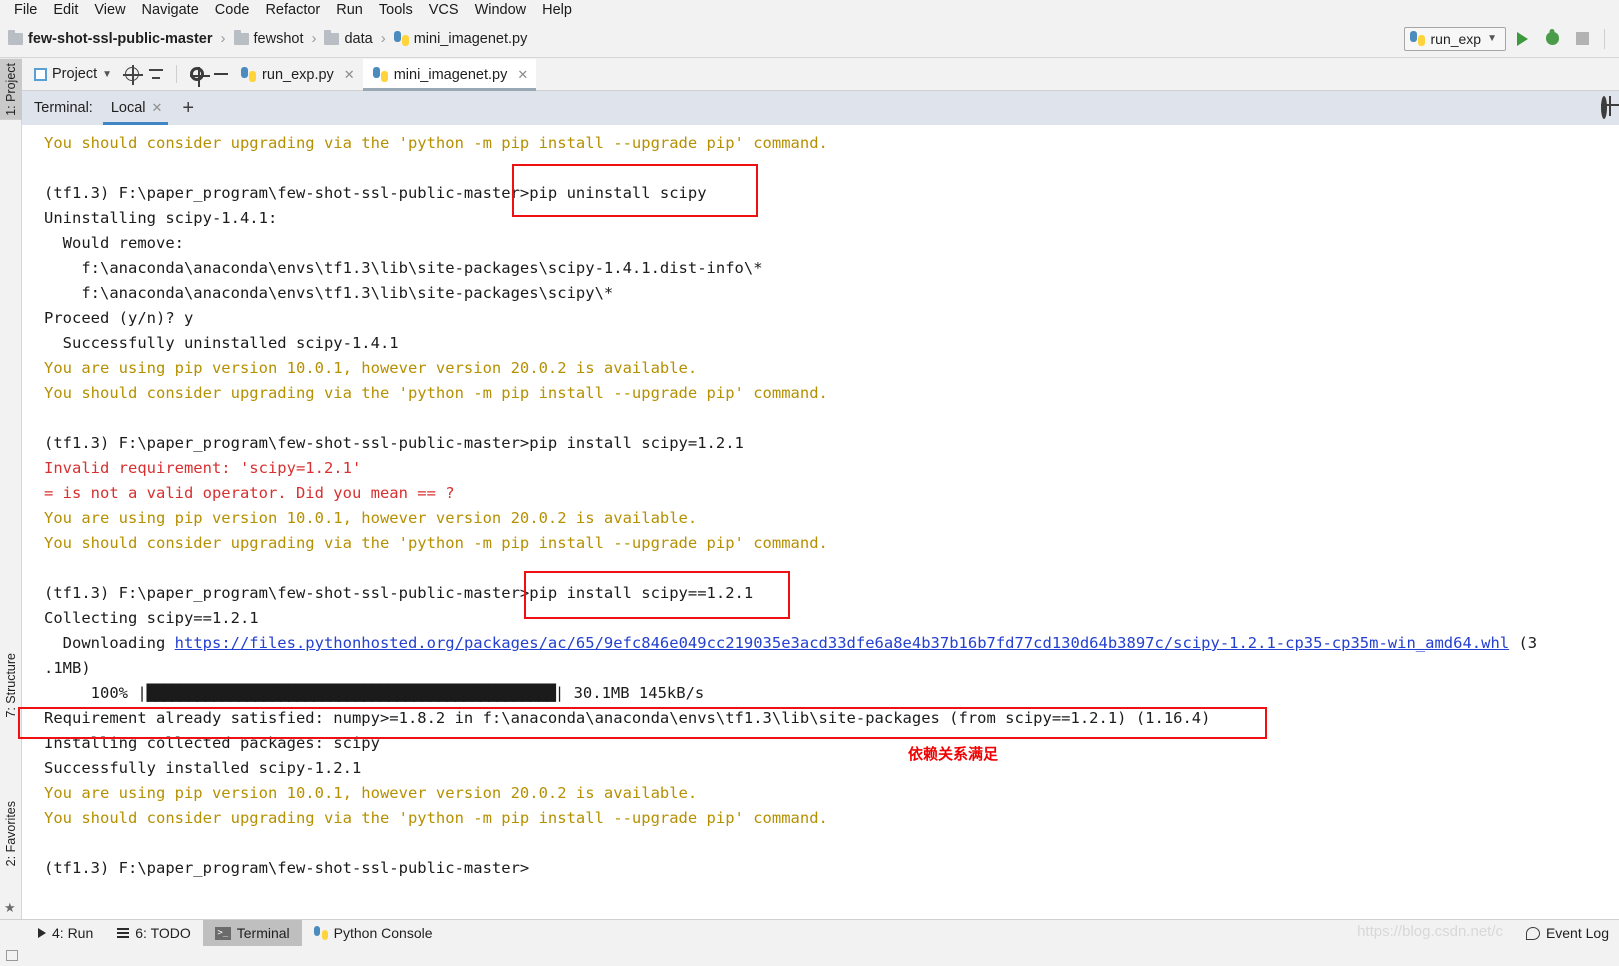  What do you see at coordinates (444, 10) in the screenshot?
I see `menu-item-vcs: VCS` at bounding box center [444, 10].